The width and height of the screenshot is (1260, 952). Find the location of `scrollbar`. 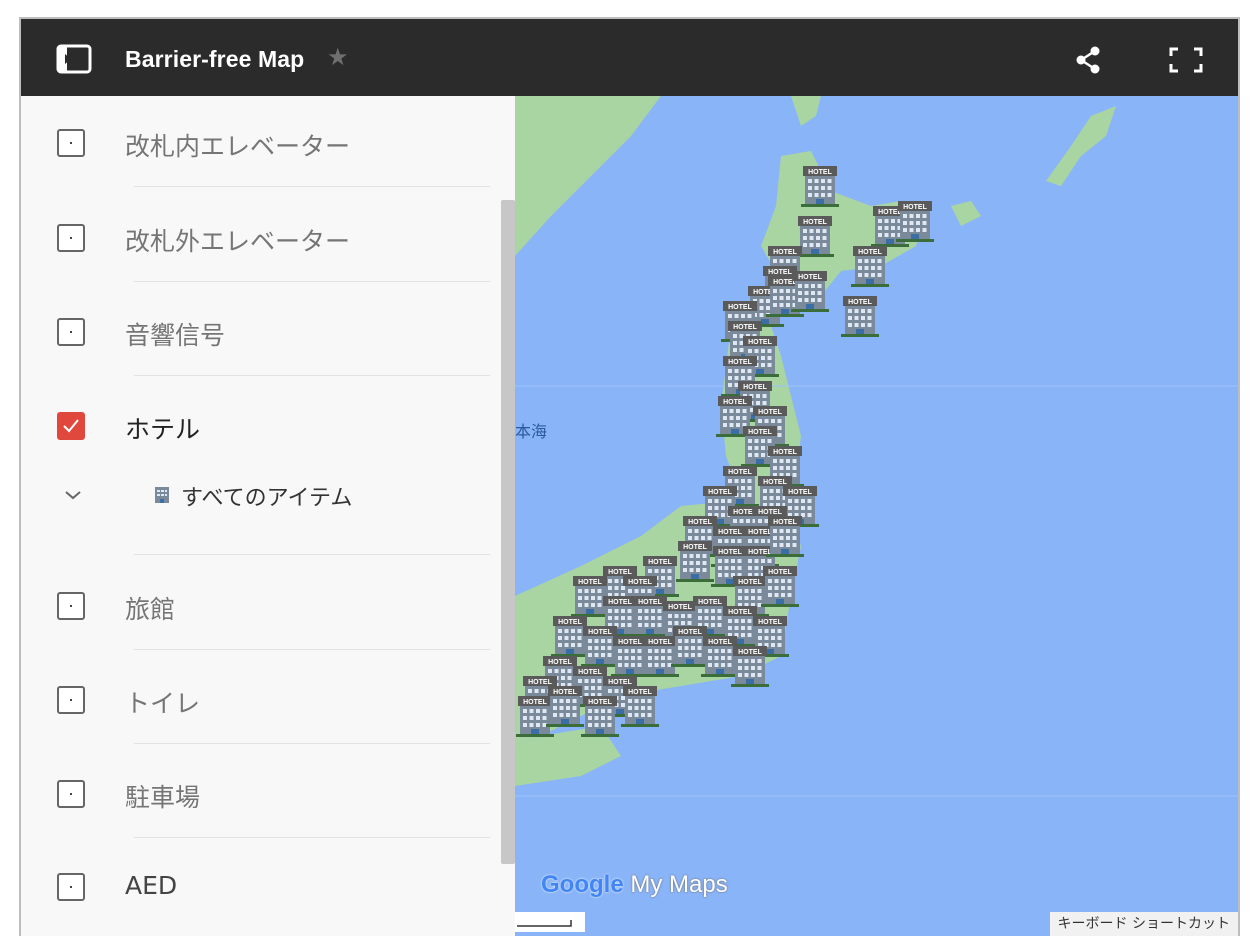

scrollbar is located at coordinates (508, 532).